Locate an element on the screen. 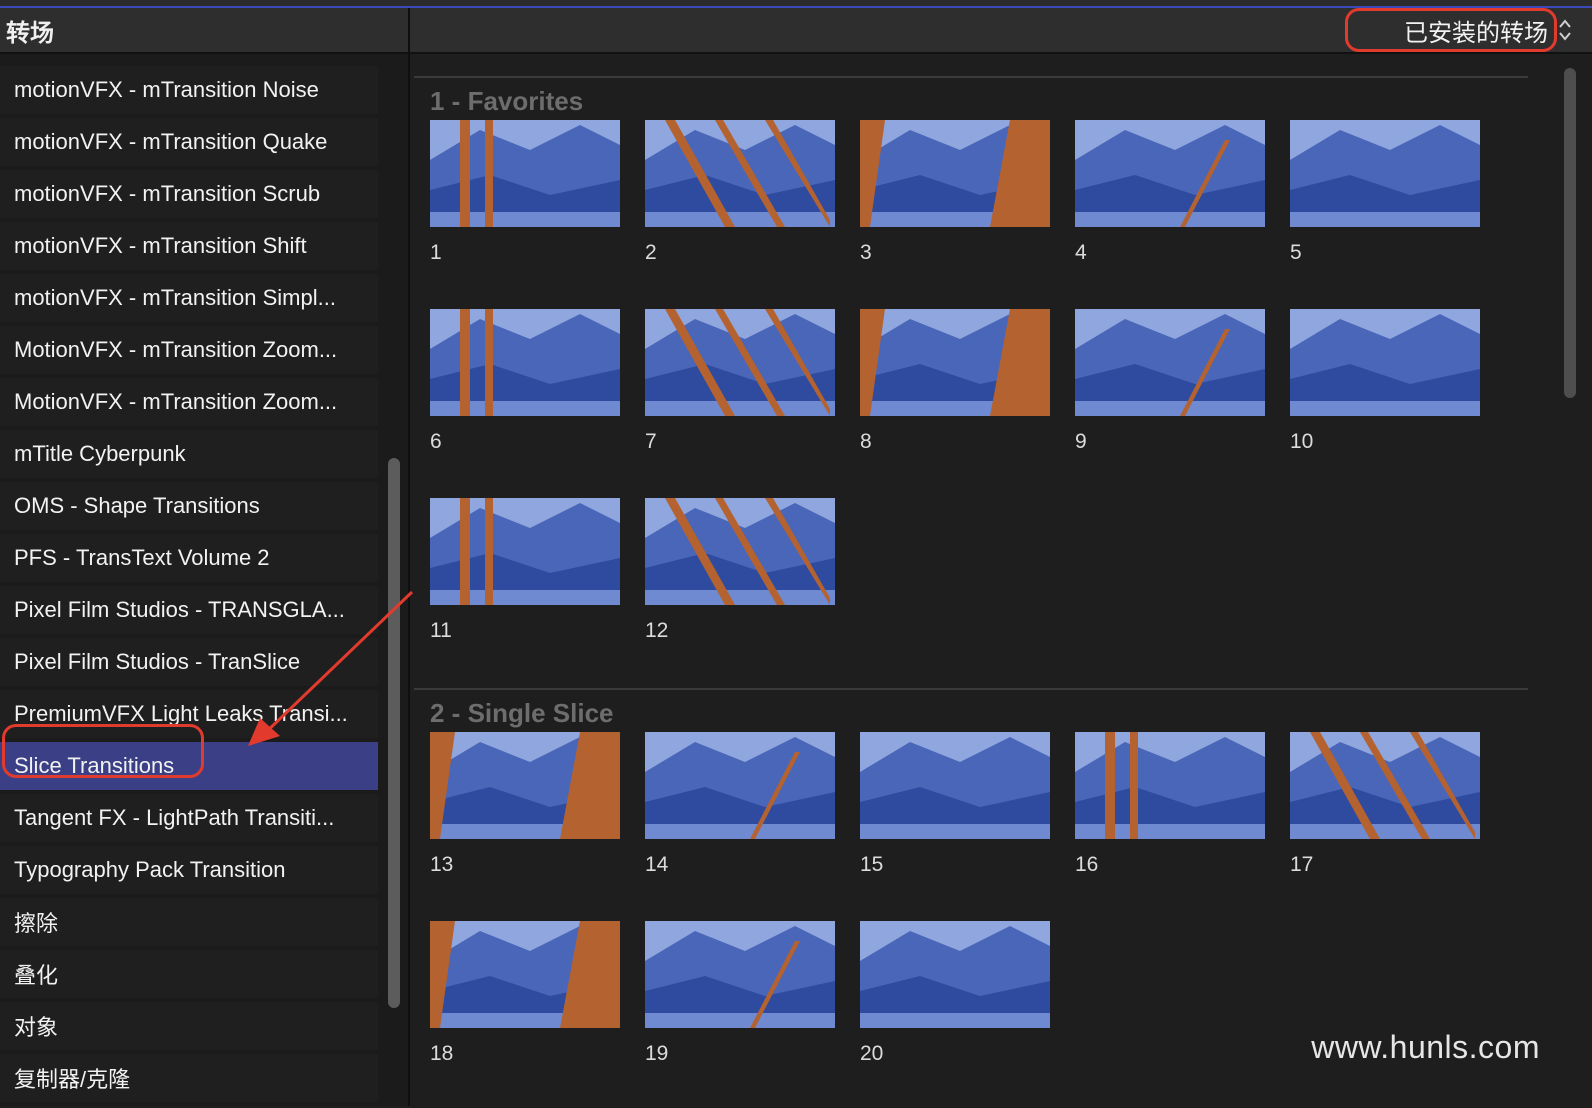  transition-label: 2 is located at coordinates (651, 252).